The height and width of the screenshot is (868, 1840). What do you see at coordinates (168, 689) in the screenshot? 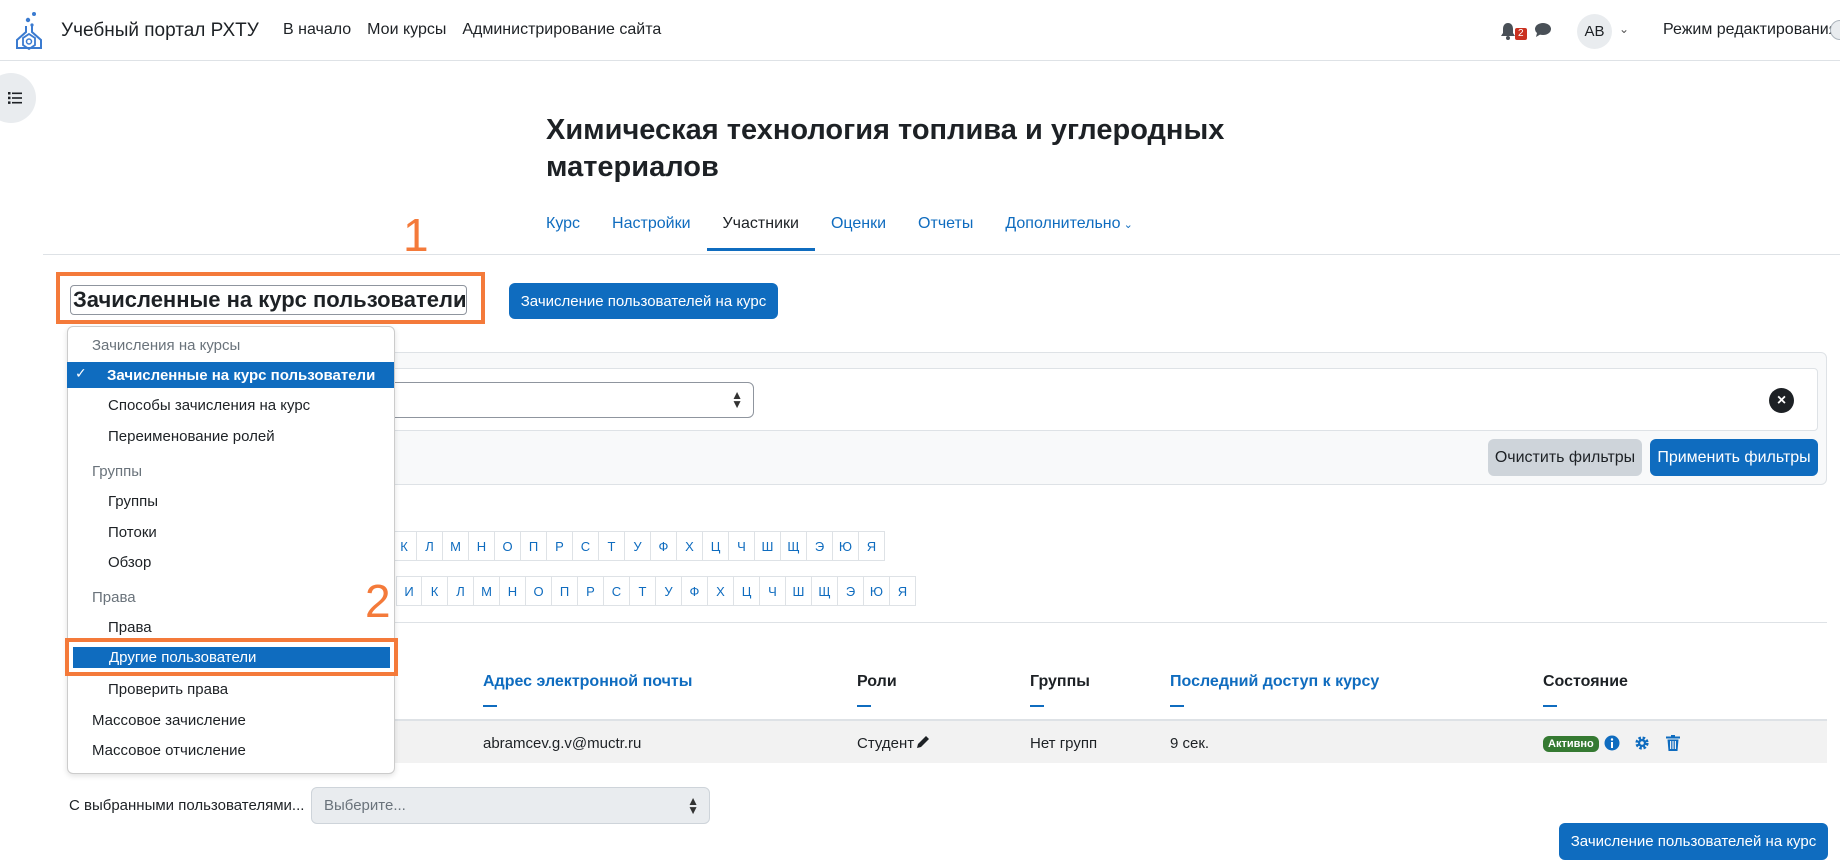
I see `menu-item-check-permissions: Проверить права` at bounding box center [168, 689].